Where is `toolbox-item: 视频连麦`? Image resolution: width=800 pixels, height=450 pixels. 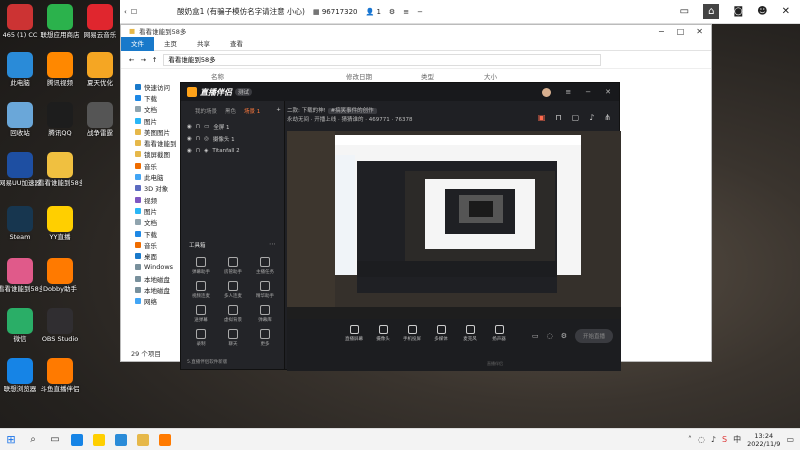
toolbox-item: 视频连麦 is located at coordinates (201, 290).